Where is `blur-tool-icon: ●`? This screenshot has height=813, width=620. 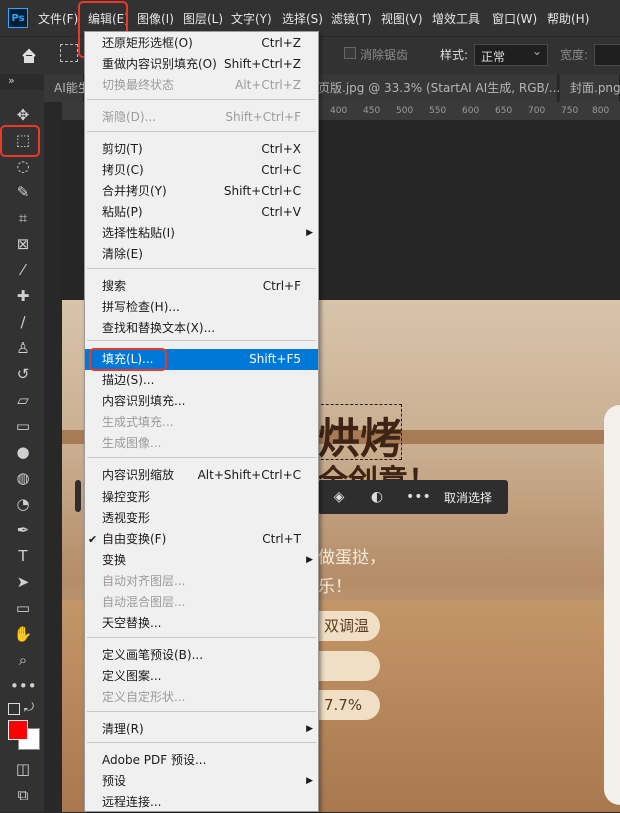
blur-tool-icon: ● is located at coordinates (23, 452).